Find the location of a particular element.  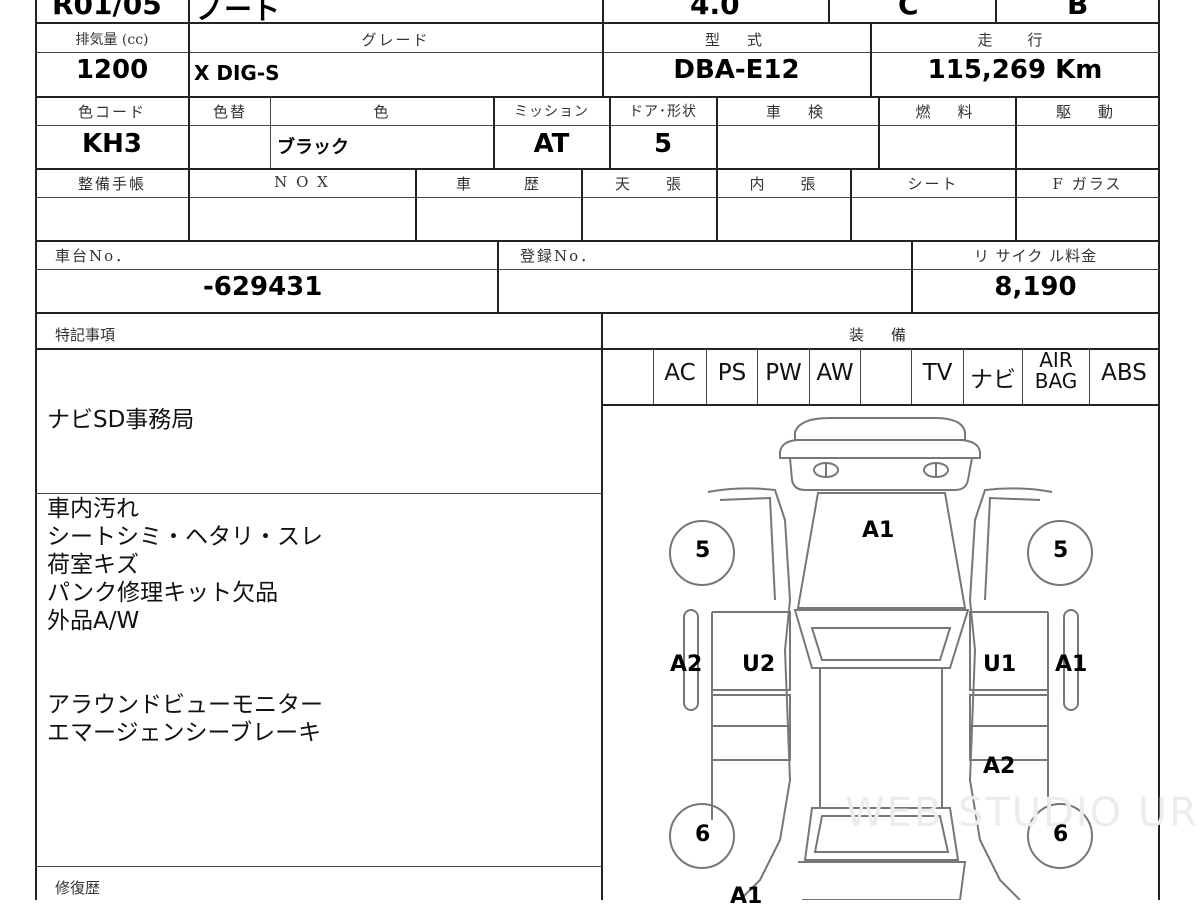

history-label: 車 歴 is located at coordinates (498, 184).